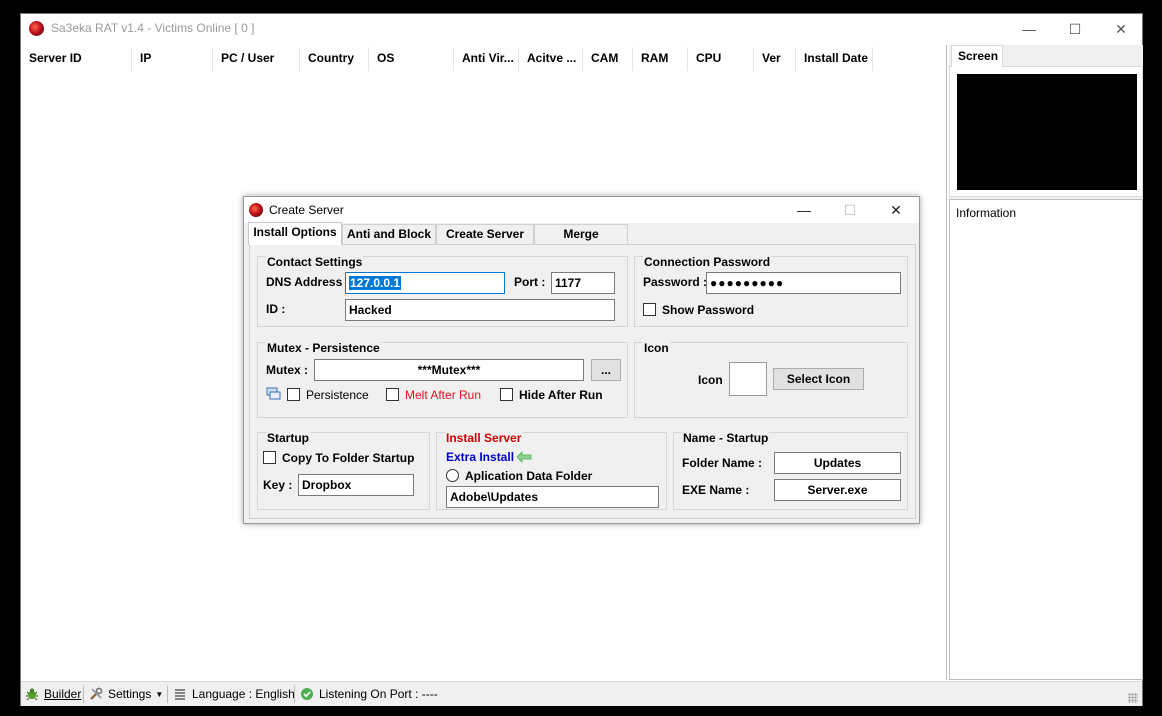 Image resolution: width=1162 pixels, height=716 pixels. What do you see at coordinates (269, 457) in the screenshot?
I see `copy-to-startup-checkbox` at bounding box center [269, 457].